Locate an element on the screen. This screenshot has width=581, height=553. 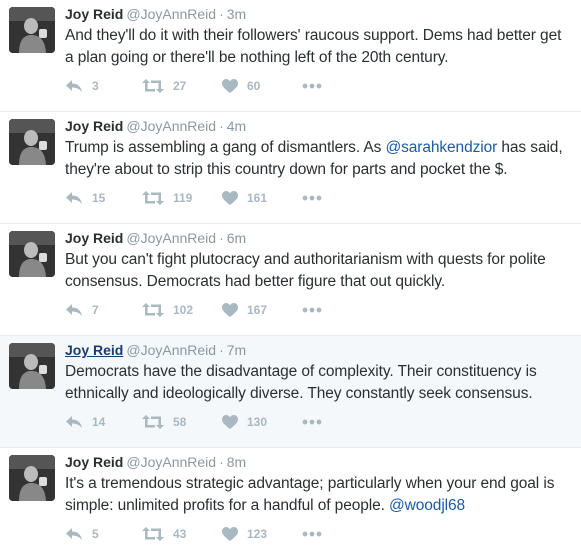
tweet-actions: 3 27 60 is located at coordinates (193, 86).